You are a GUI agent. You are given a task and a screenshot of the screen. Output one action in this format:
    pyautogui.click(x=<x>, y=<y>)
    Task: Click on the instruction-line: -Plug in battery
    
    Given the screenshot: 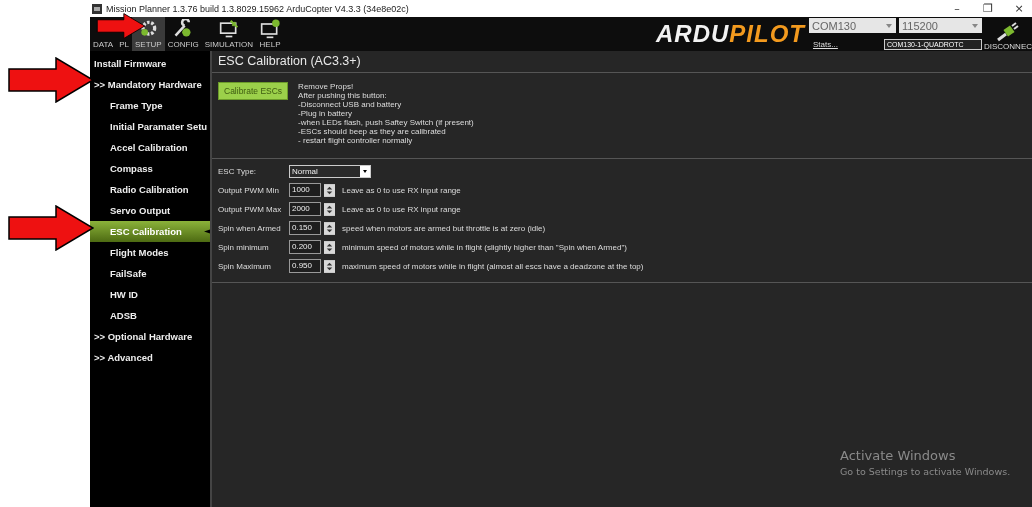 What is the action you would take?
    pyautogui.click(x=325, y=113)
    